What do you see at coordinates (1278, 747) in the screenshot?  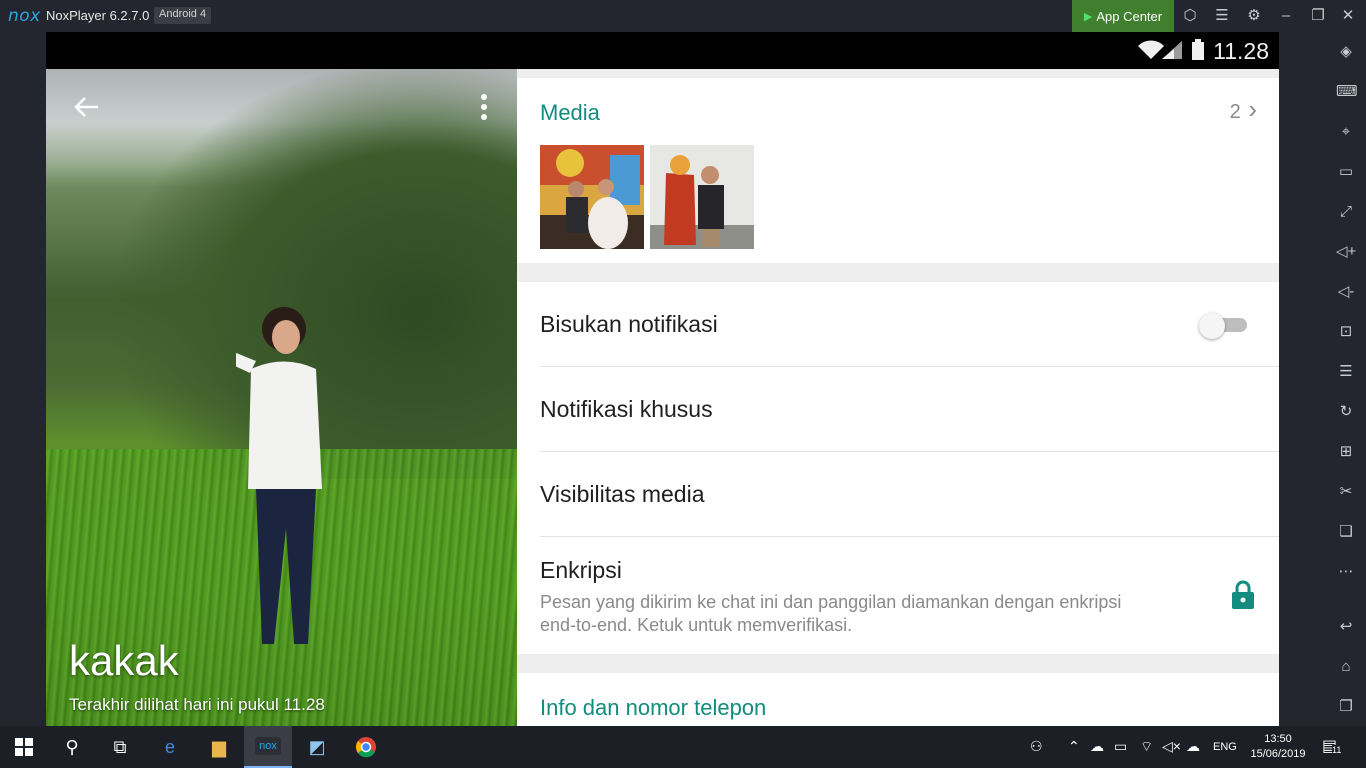 I see `taskbar-clock: 13:50 15/06/2019` at bounding box center [1278, 747].